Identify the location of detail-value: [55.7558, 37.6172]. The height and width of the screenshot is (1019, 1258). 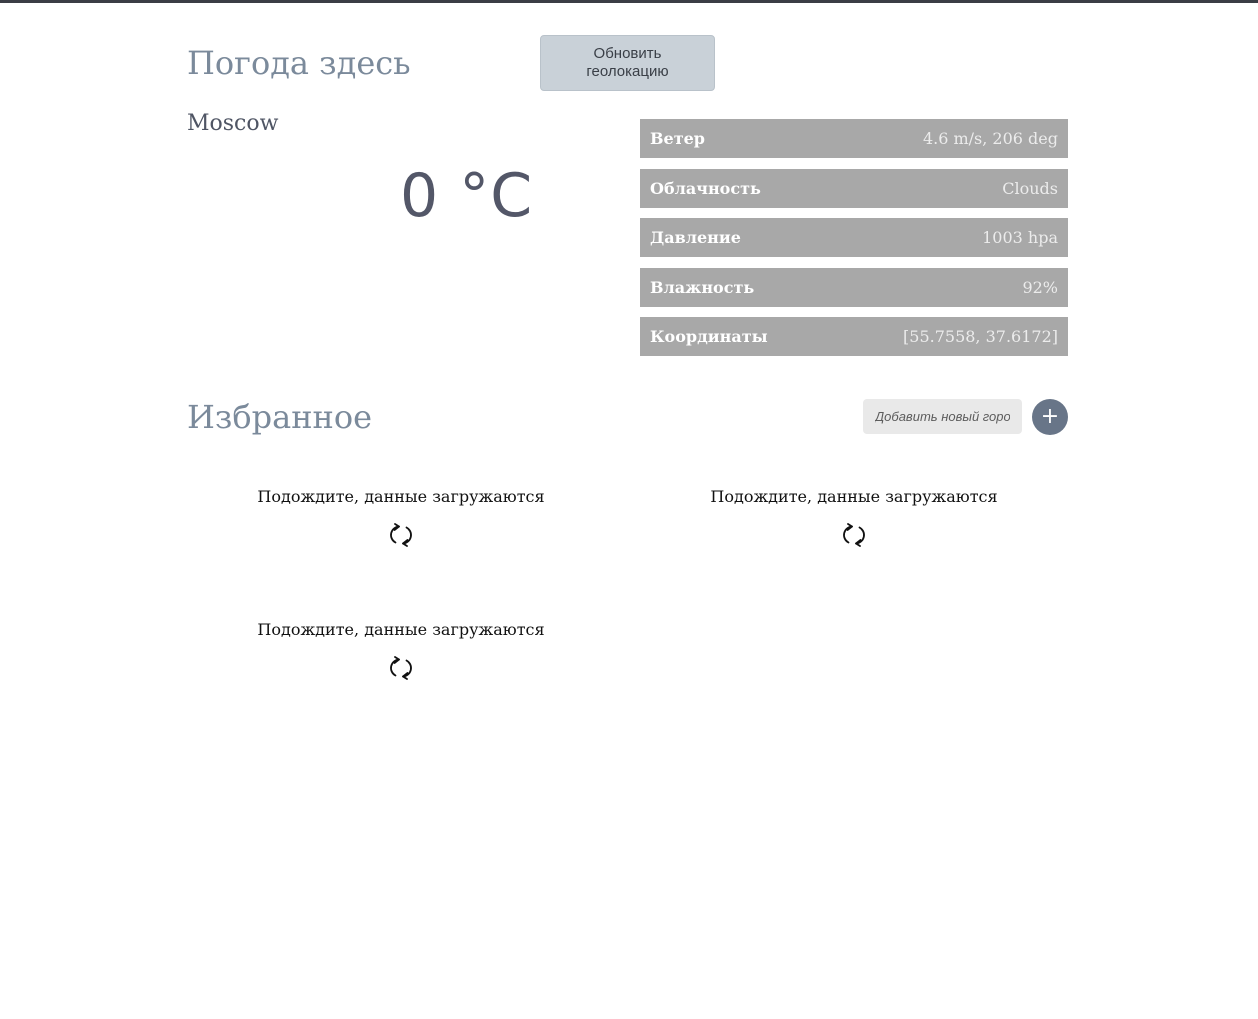
(980, 336).